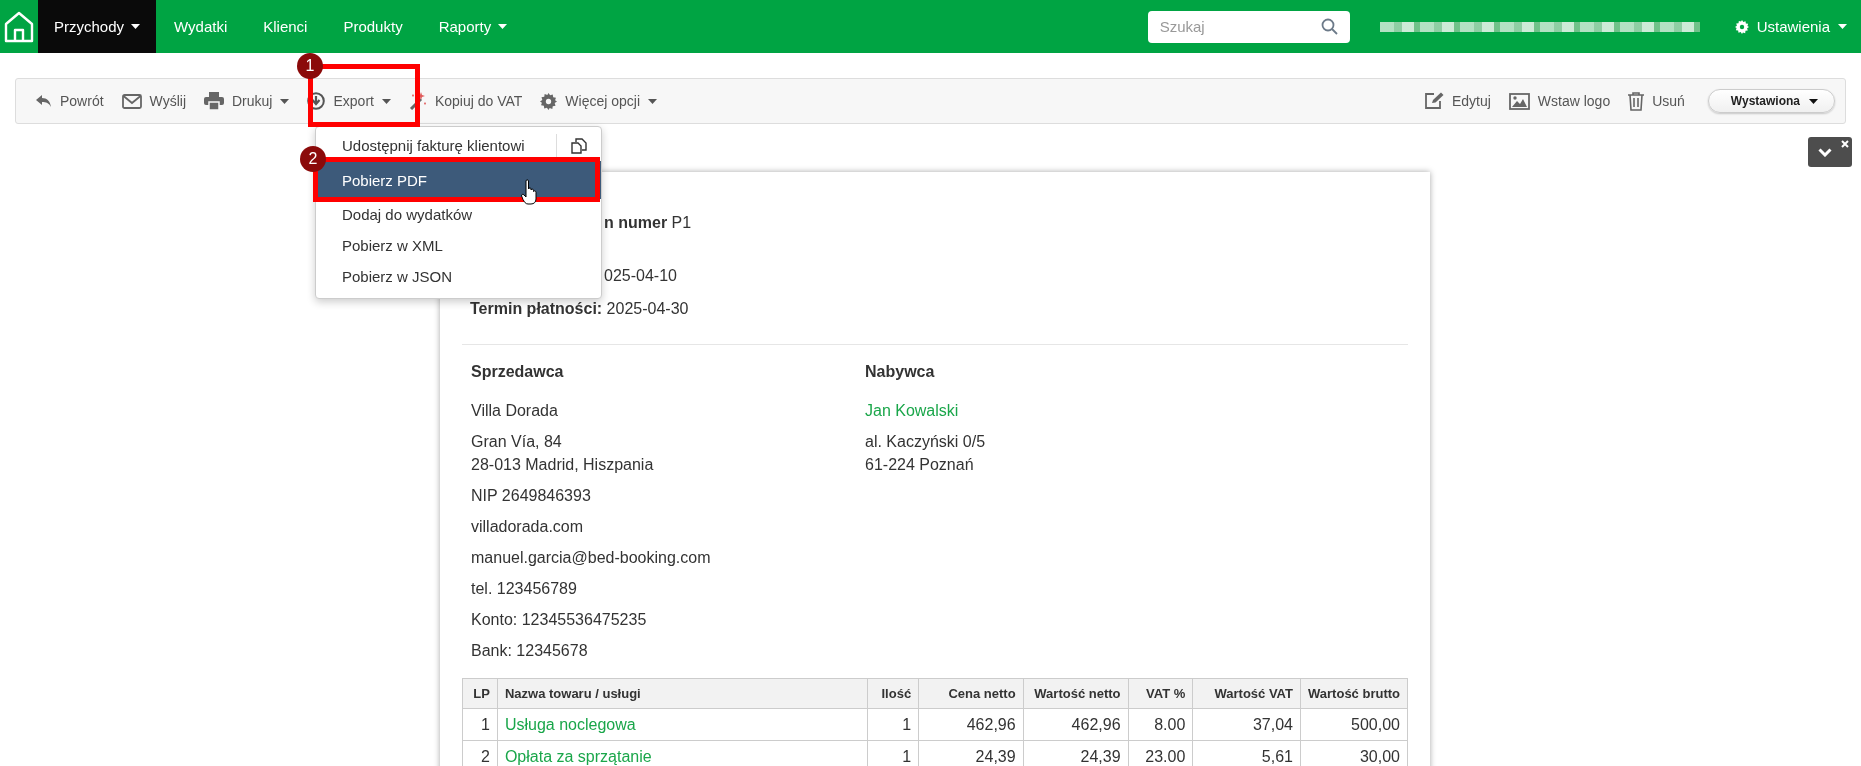  Describe the element at coordinates (1433, 101) in the screenshot. I see `edit-icon` at that location.